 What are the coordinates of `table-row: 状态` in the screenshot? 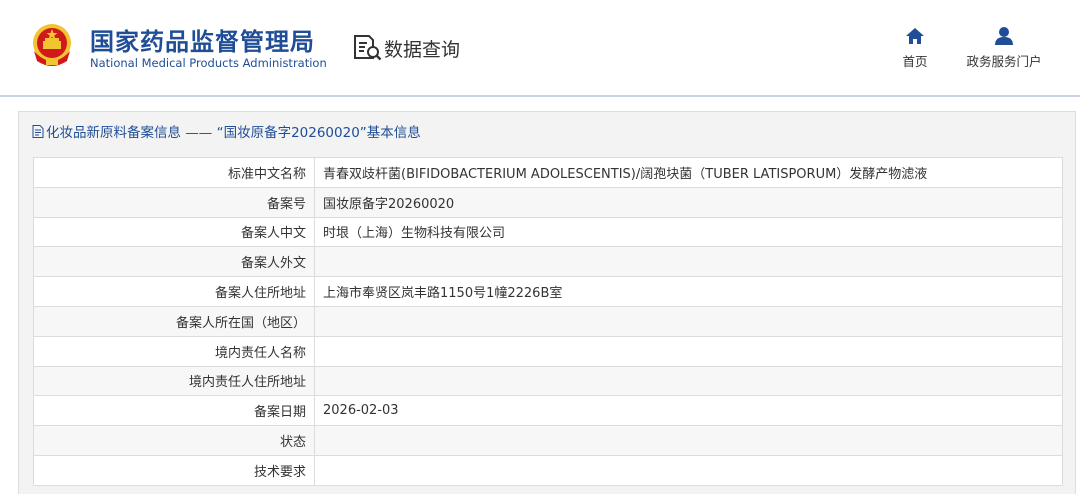 It's located at (548, 440).